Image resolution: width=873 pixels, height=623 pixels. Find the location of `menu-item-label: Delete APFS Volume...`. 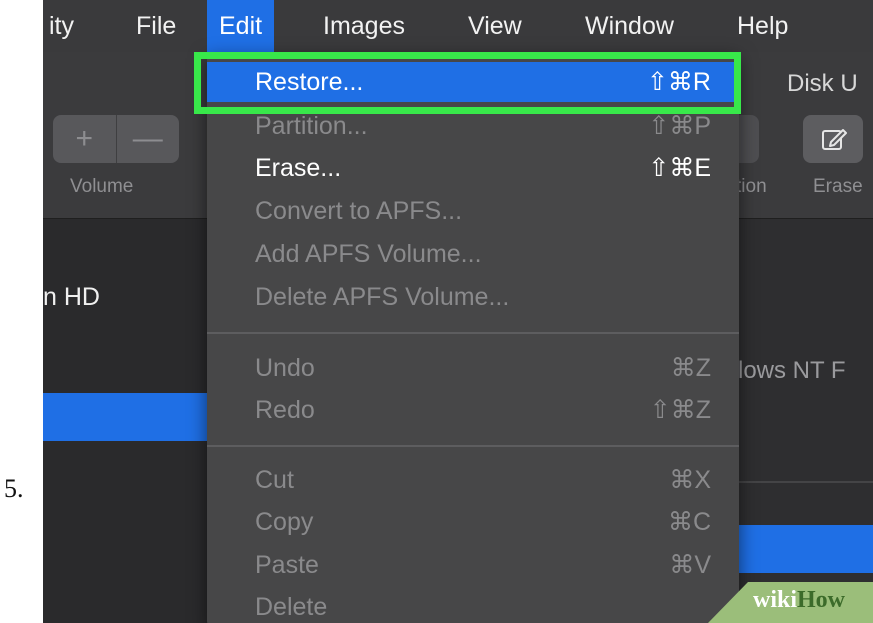

menu-item-label: Delete APFS Volume... is located at coordinates (382, 297).